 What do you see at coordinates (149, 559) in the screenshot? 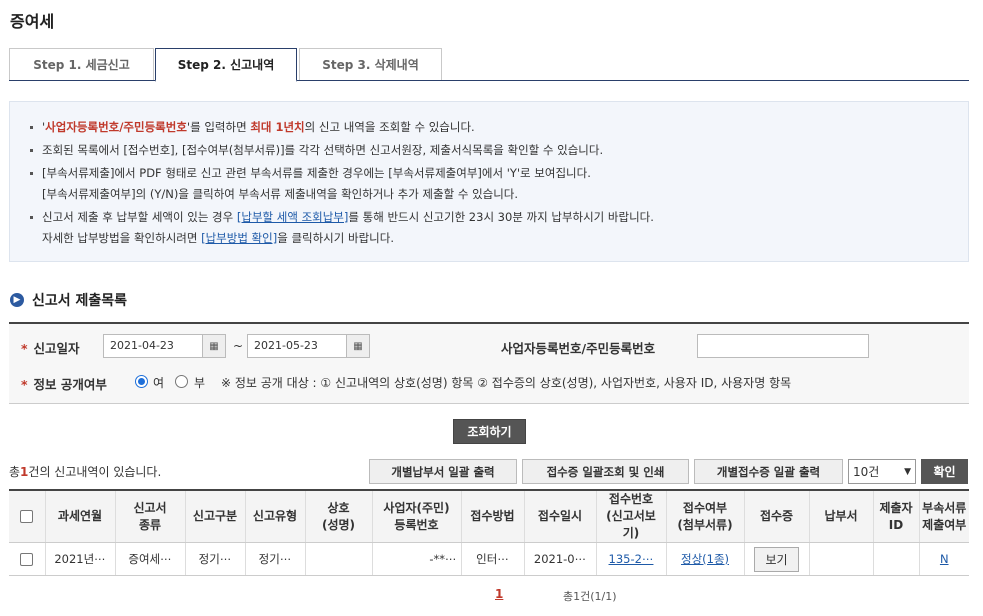
I see `form-cell: 증여세⋯` at bounding box center [149, 559].